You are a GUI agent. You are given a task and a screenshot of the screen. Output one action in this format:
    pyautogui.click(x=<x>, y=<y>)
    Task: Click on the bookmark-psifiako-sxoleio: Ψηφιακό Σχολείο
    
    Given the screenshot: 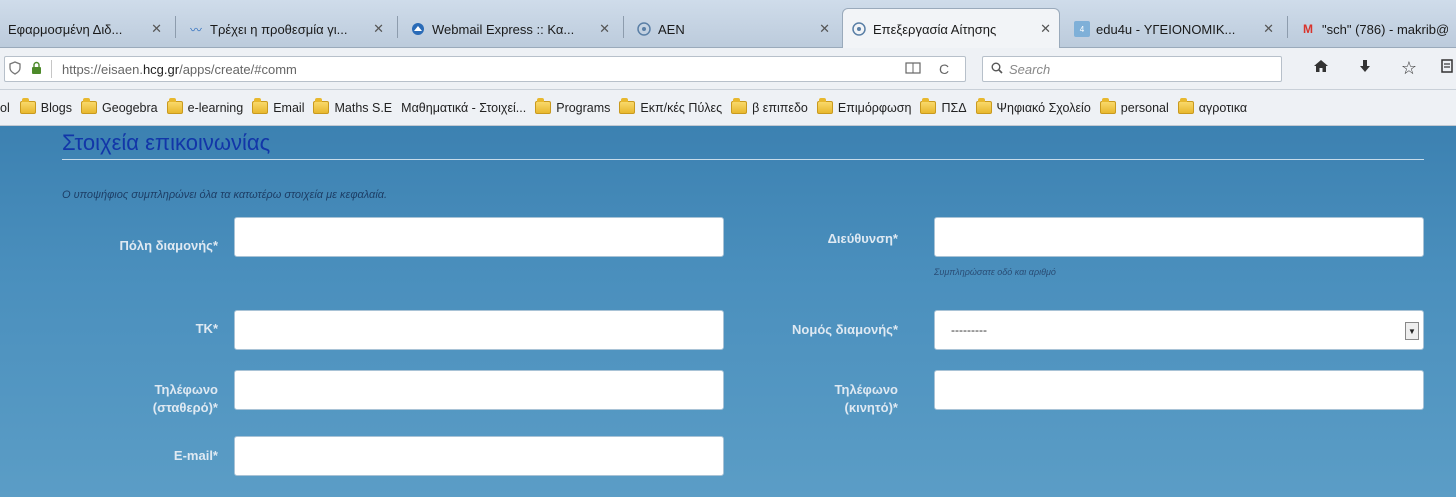 What is the action you would take?
    pyautogui.click(x=1033, y=106)
    